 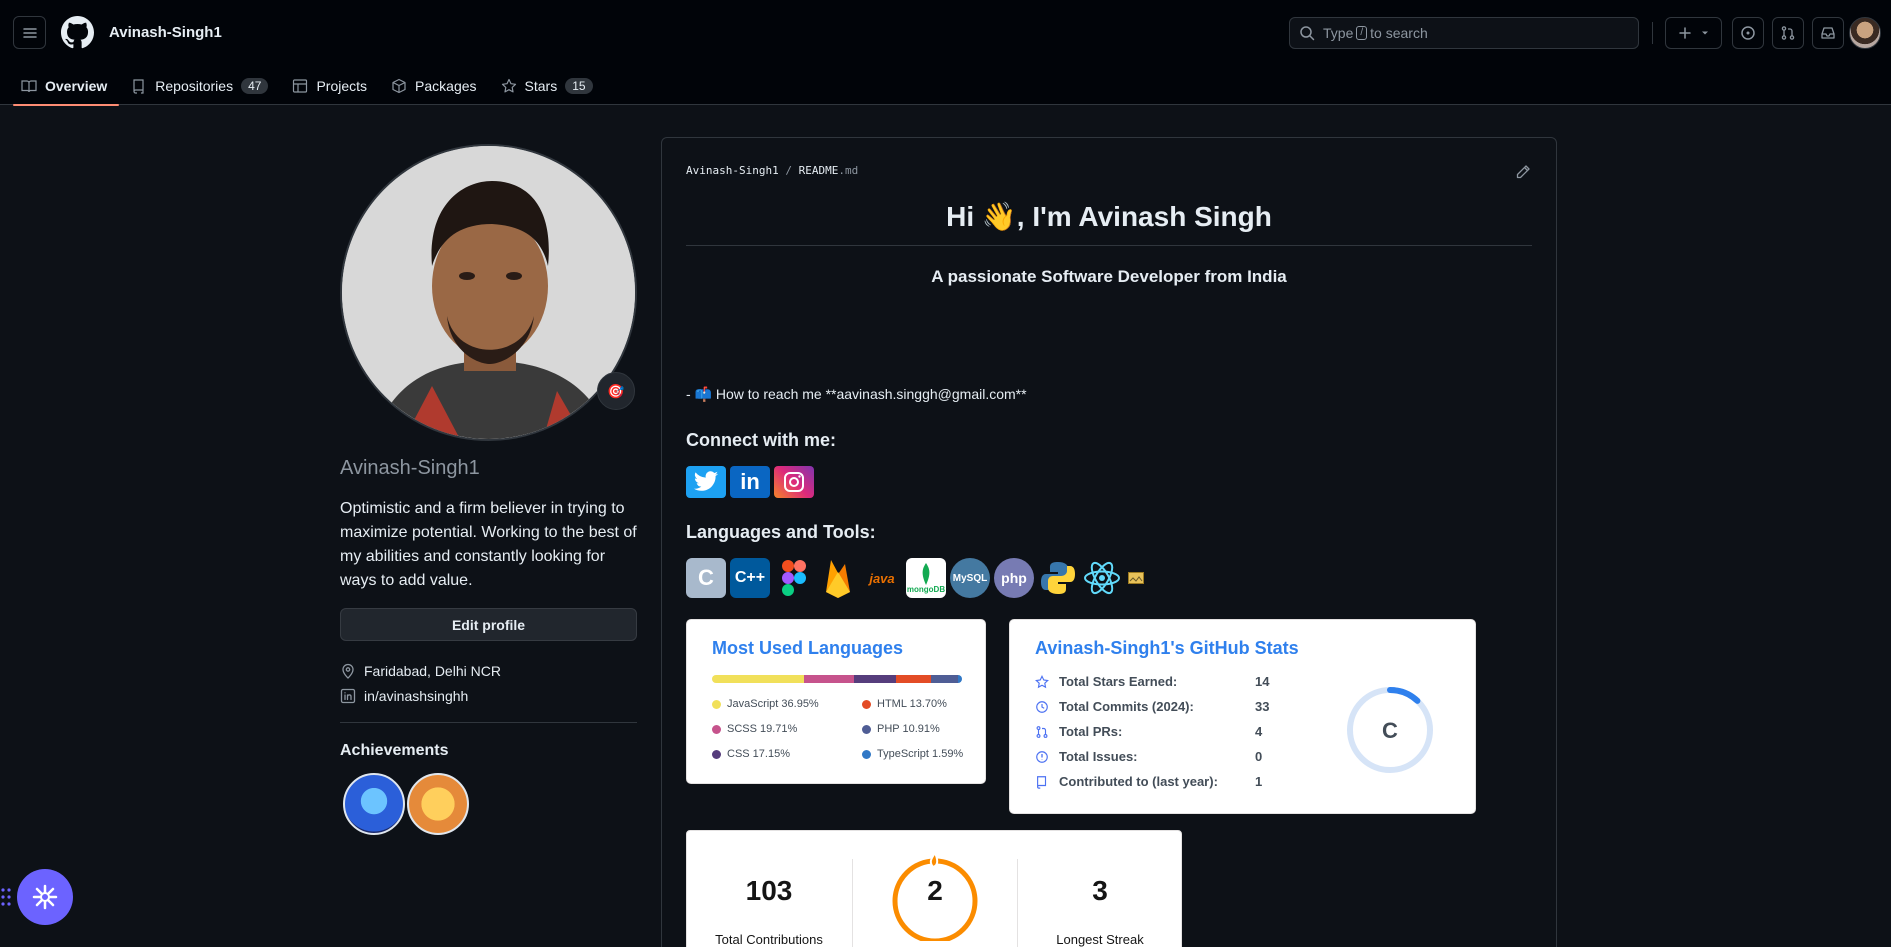 I want to click on mongodb-icon: mongoDB, so click(x=926, y=578).